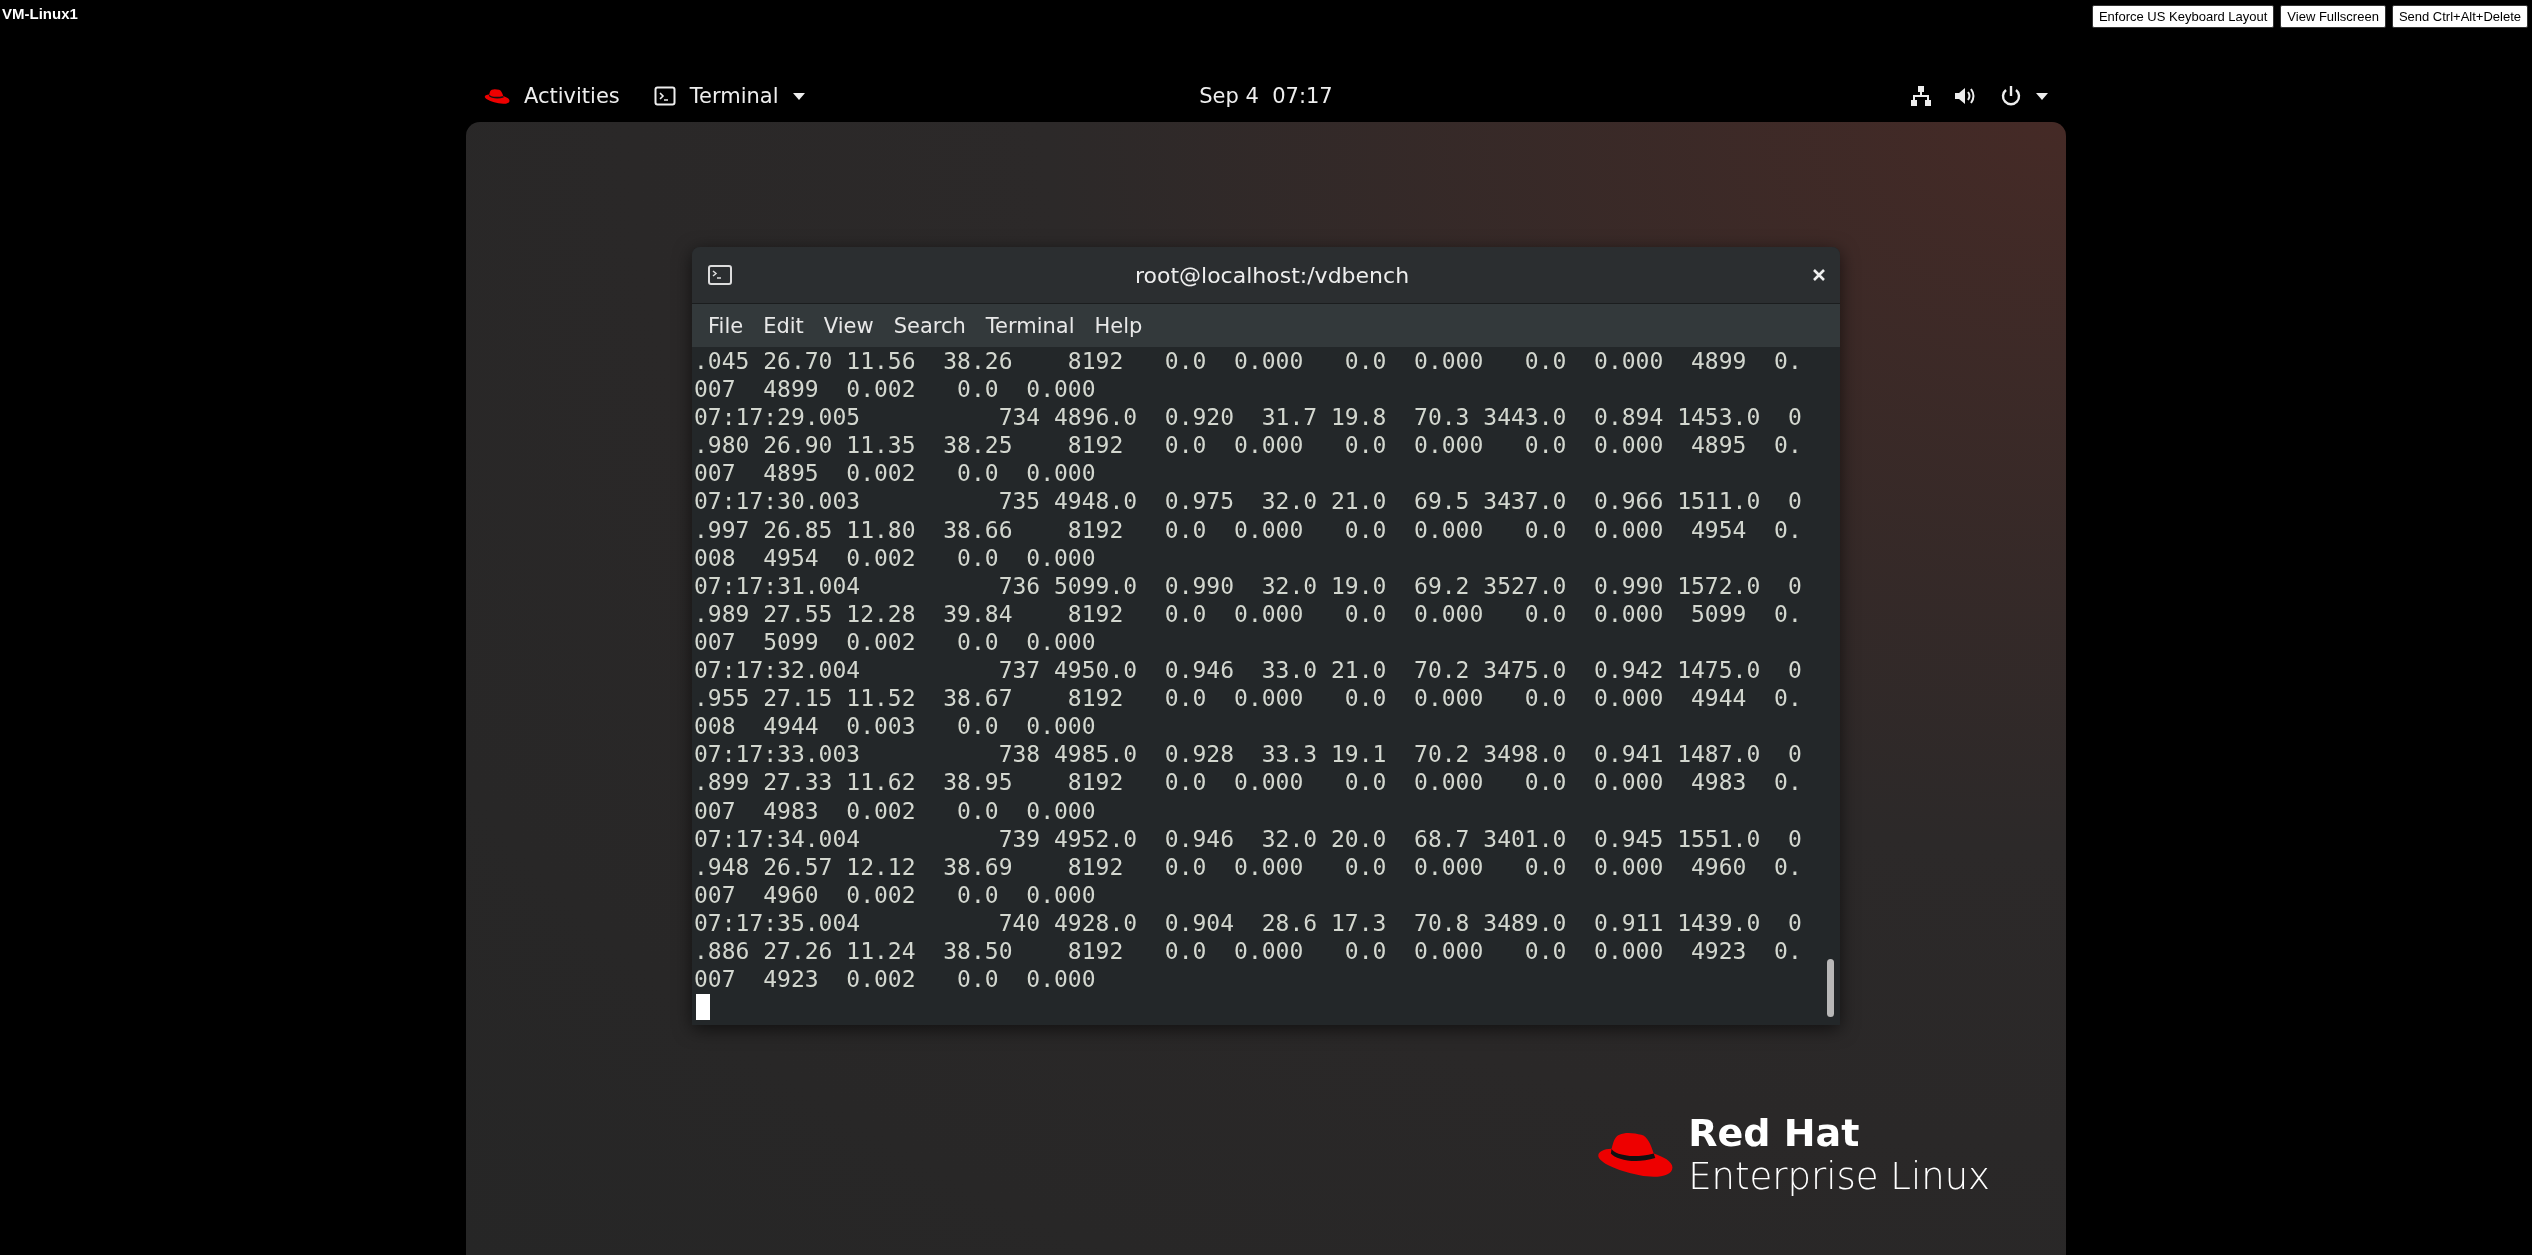 The image size is (2532, 1255). Describe the element at coordinates (734, 96) in the screenshot. I see `app-menu: Terminal` at that location.